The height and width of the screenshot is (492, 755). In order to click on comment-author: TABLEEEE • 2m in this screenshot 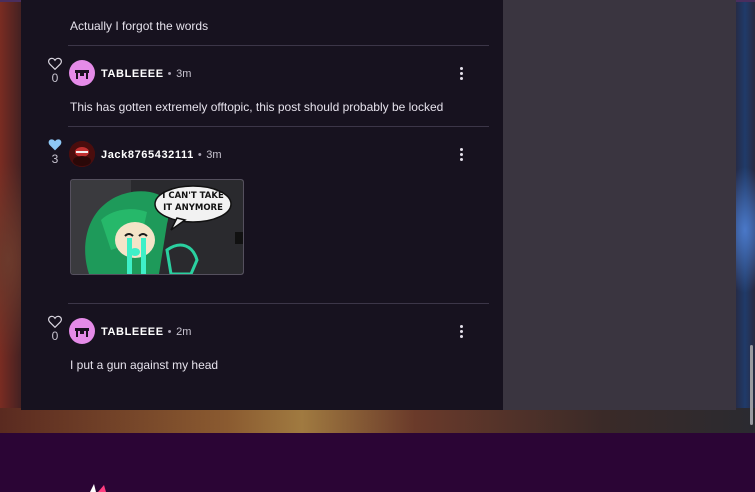, I will do `click(146, 332)`.